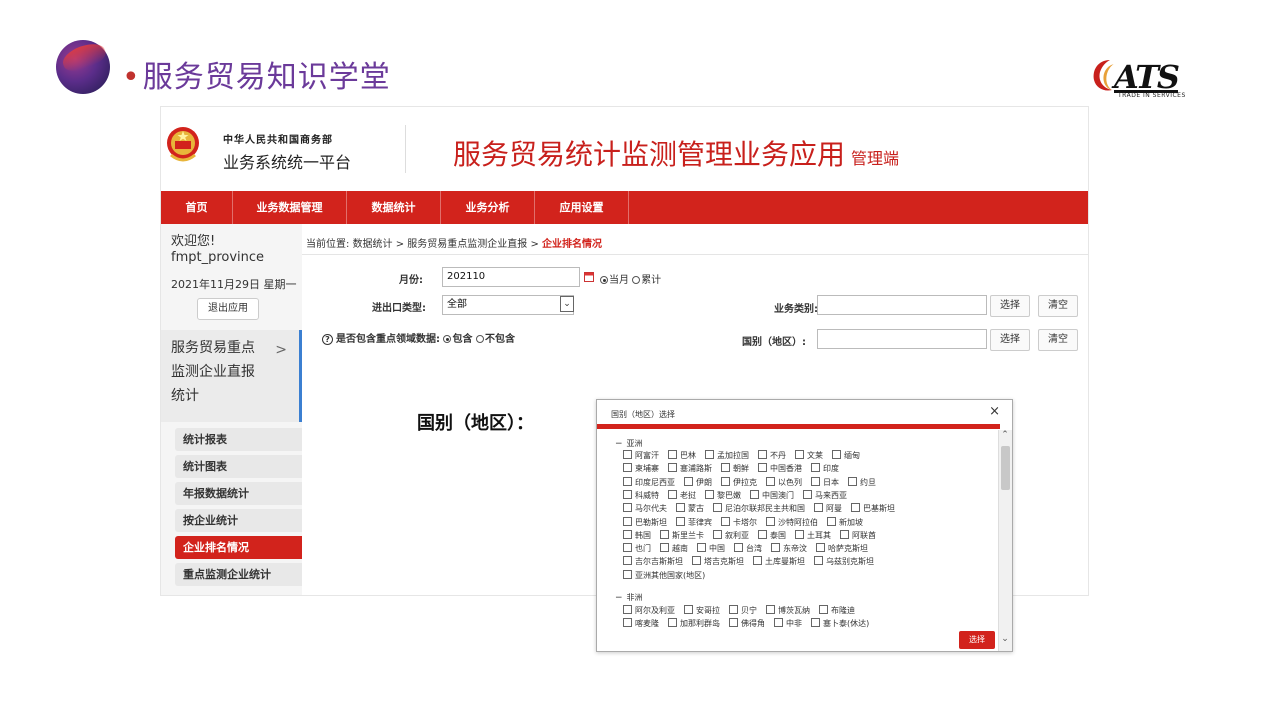  What do you see at coordinates (682, 535) in the screenshot?
I see `asia-country-checkbox: 斯里兰卡` at bounding box center [682, 535].